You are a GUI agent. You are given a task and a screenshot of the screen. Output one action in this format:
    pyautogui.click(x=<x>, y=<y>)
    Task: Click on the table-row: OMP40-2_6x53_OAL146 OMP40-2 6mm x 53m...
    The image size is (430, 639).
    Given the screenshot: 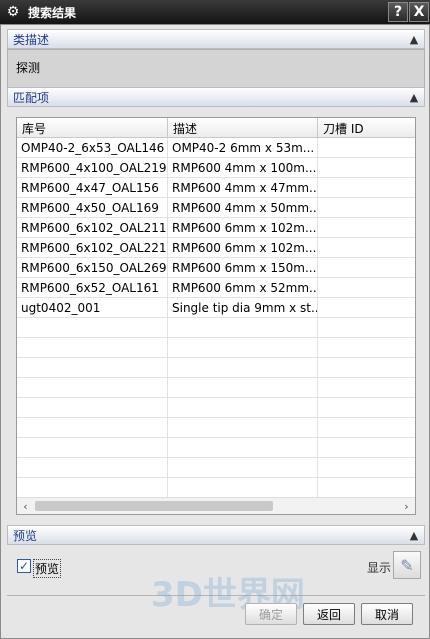 What is the action you would take?
    pyautogui.click(x=216, y=148)
    